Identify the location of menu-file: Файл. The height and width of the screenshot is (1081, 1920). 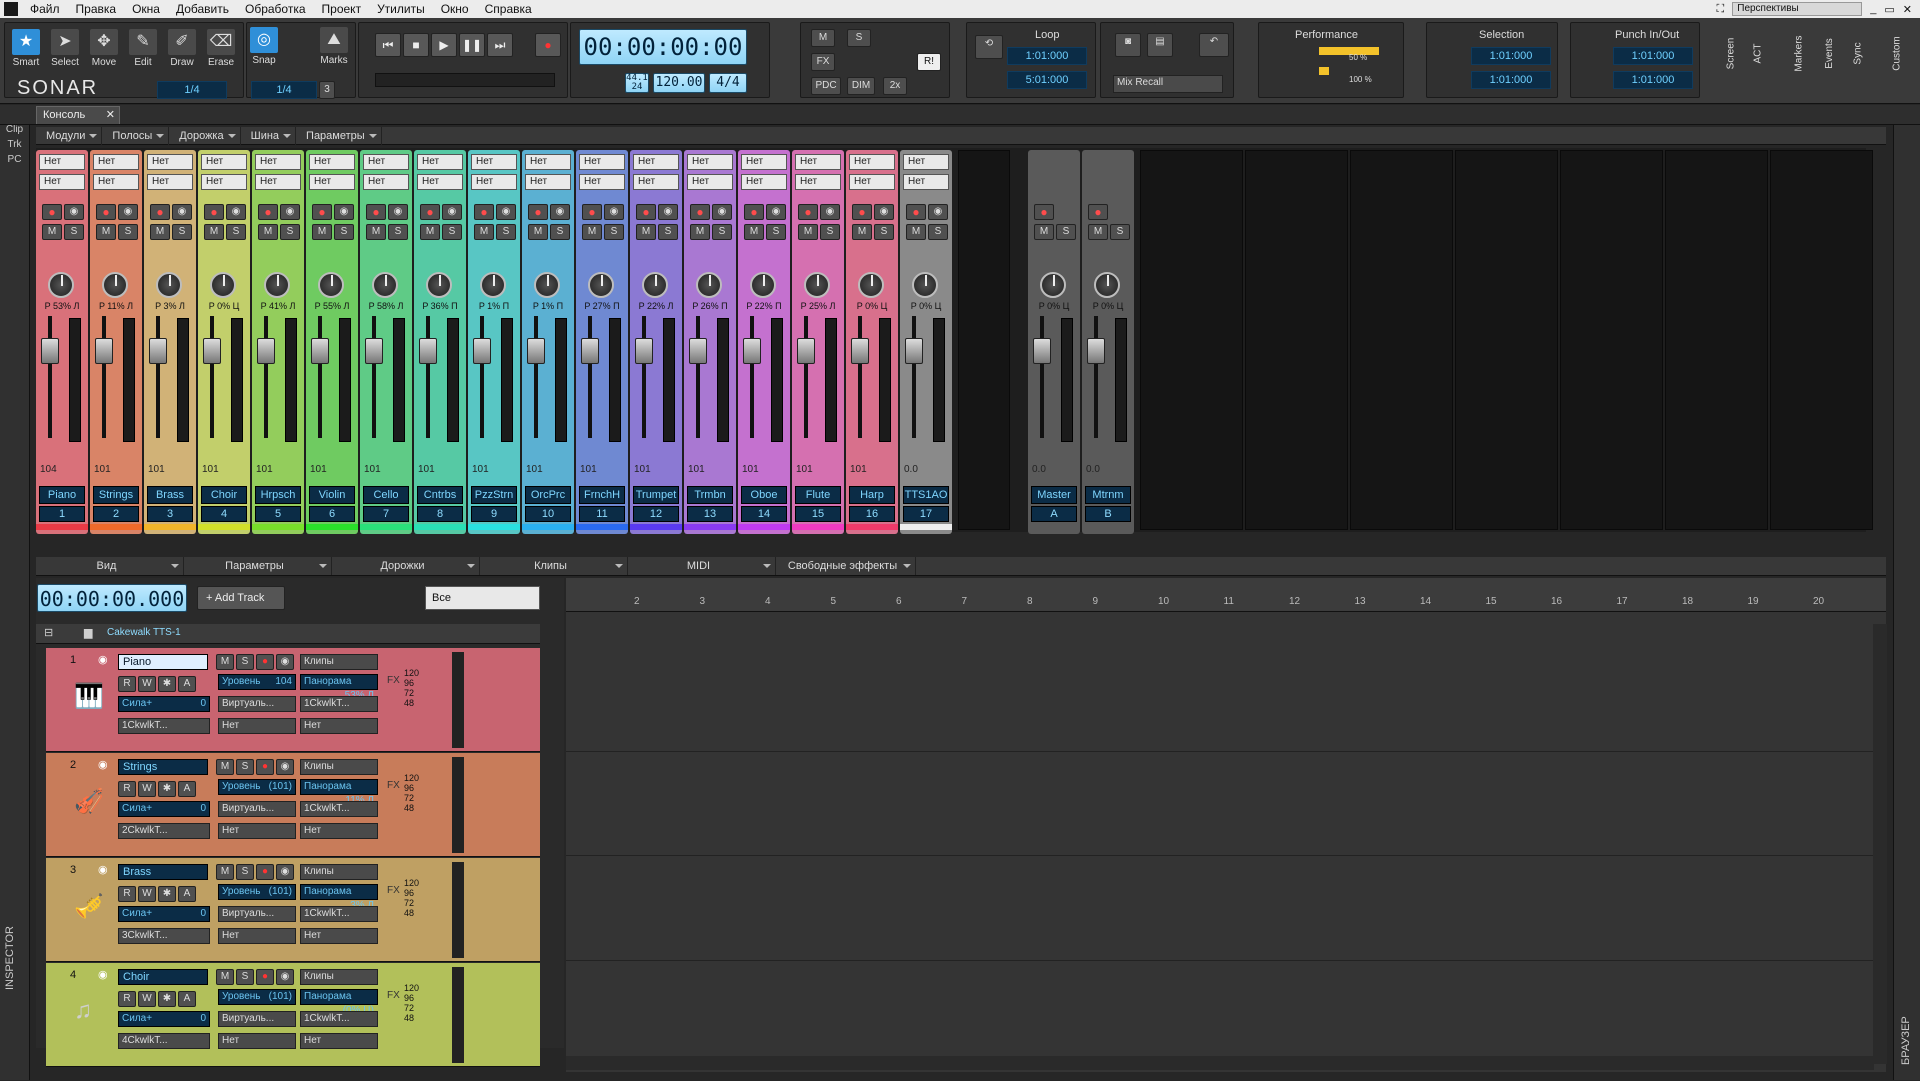
(45, 9).